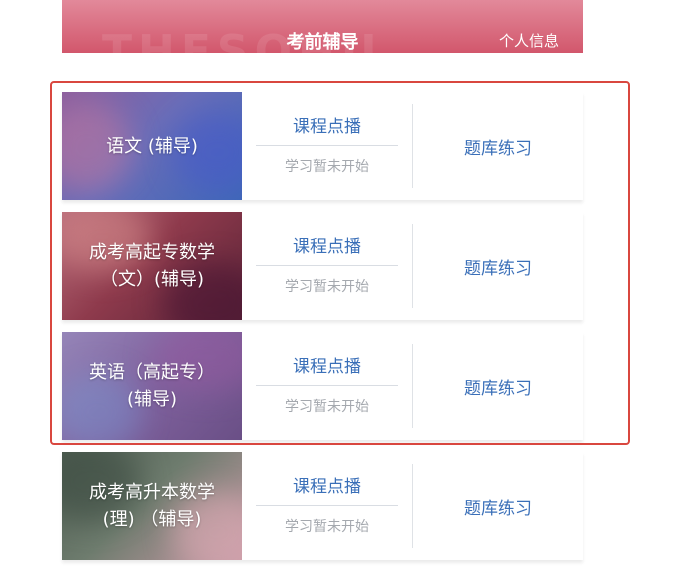  I want to click on course-thumbnail: 英语（高起专） (辅导), so click(152, 386).